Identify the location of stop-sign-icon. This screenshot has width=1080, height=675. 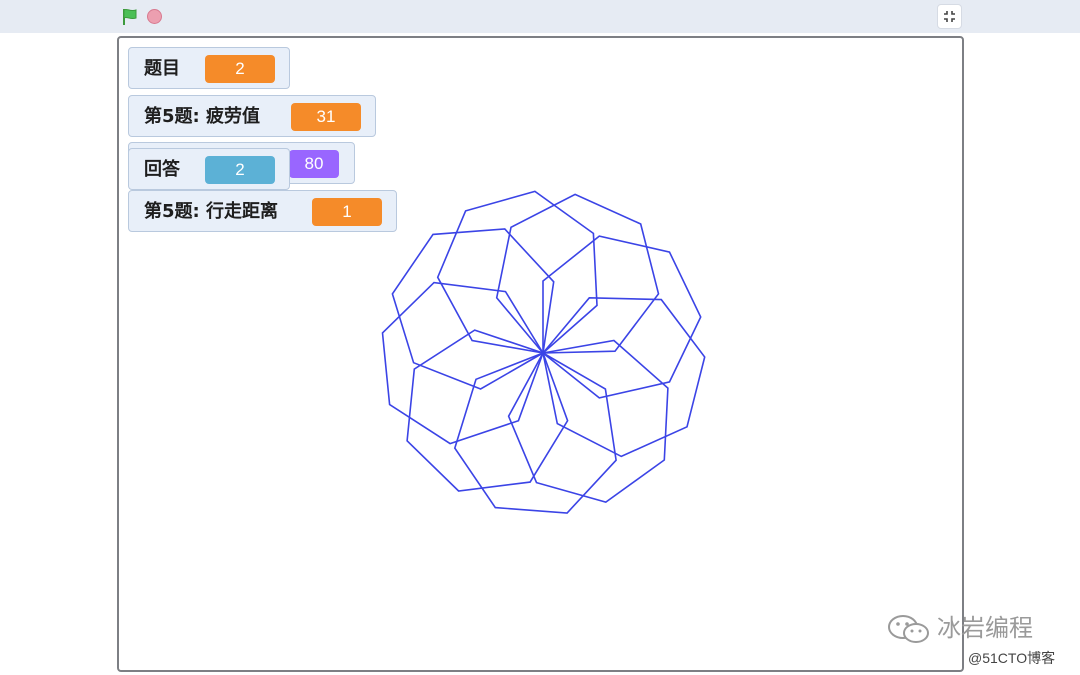
(154, 16).